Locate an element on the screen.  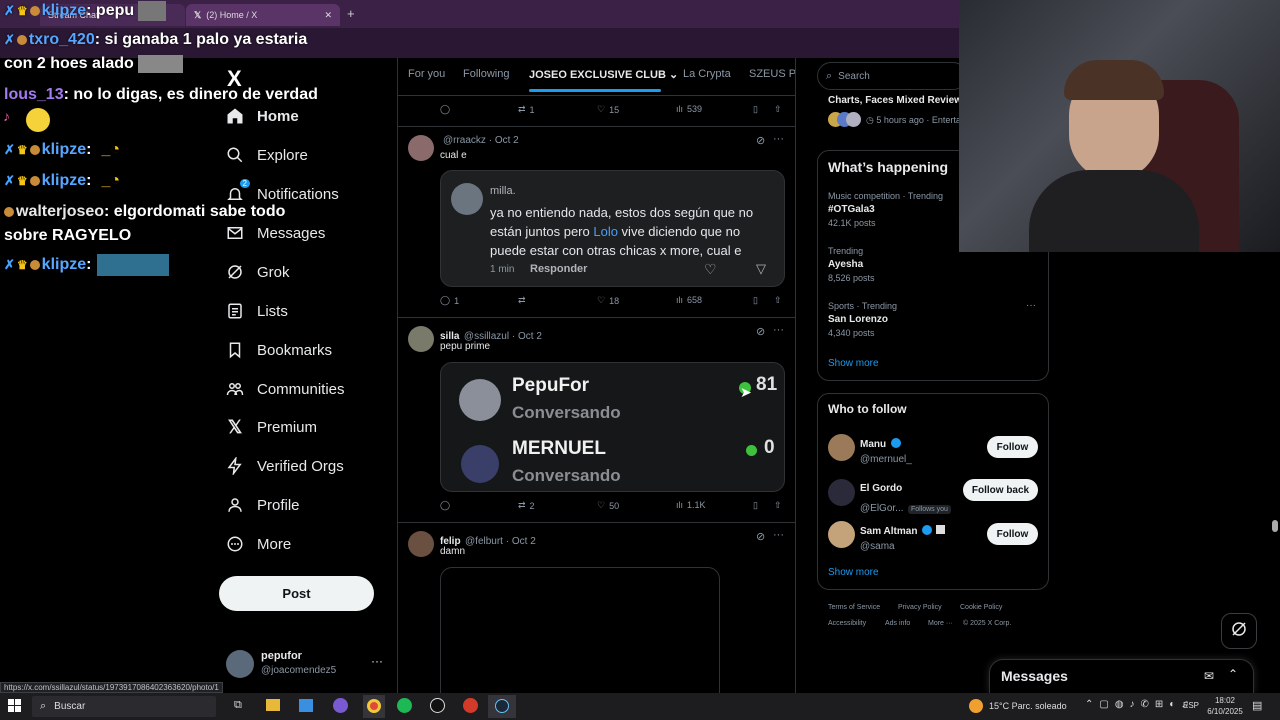
search-input: ⌕ Search is located at coordinates (892, 76).